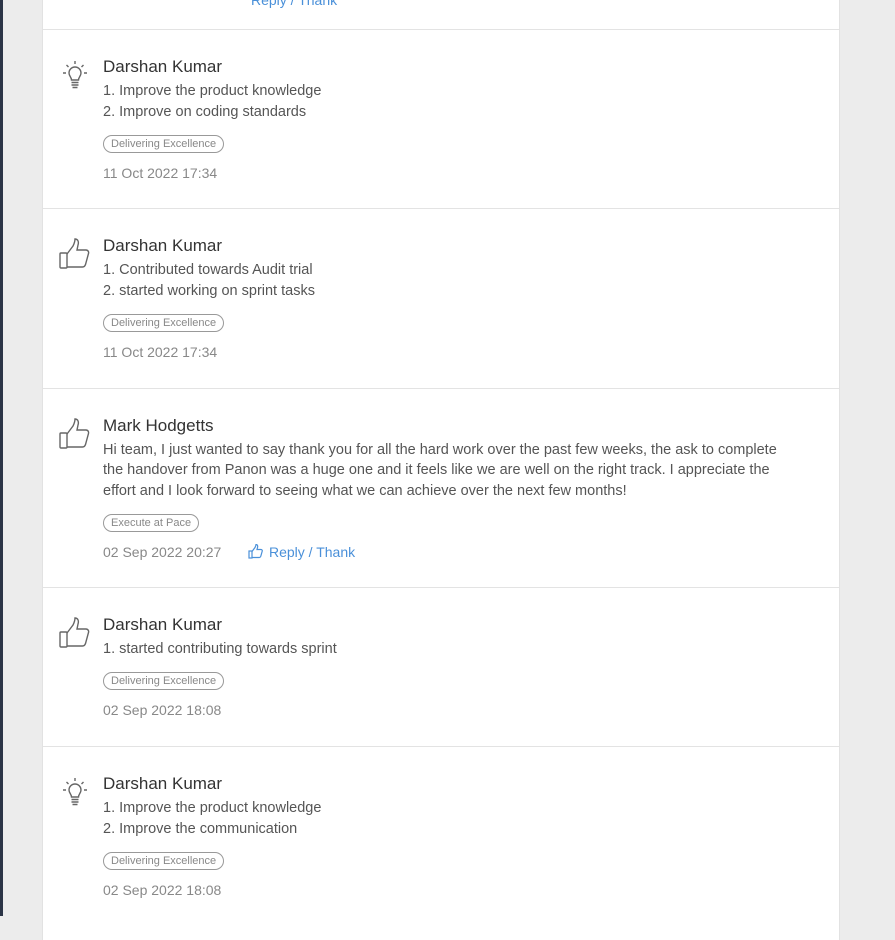 The image size is (895, 940). Describe the element at coordinates (158, 425) in the screenshot. I see `author-name: Mark Hodgetts` at that location.